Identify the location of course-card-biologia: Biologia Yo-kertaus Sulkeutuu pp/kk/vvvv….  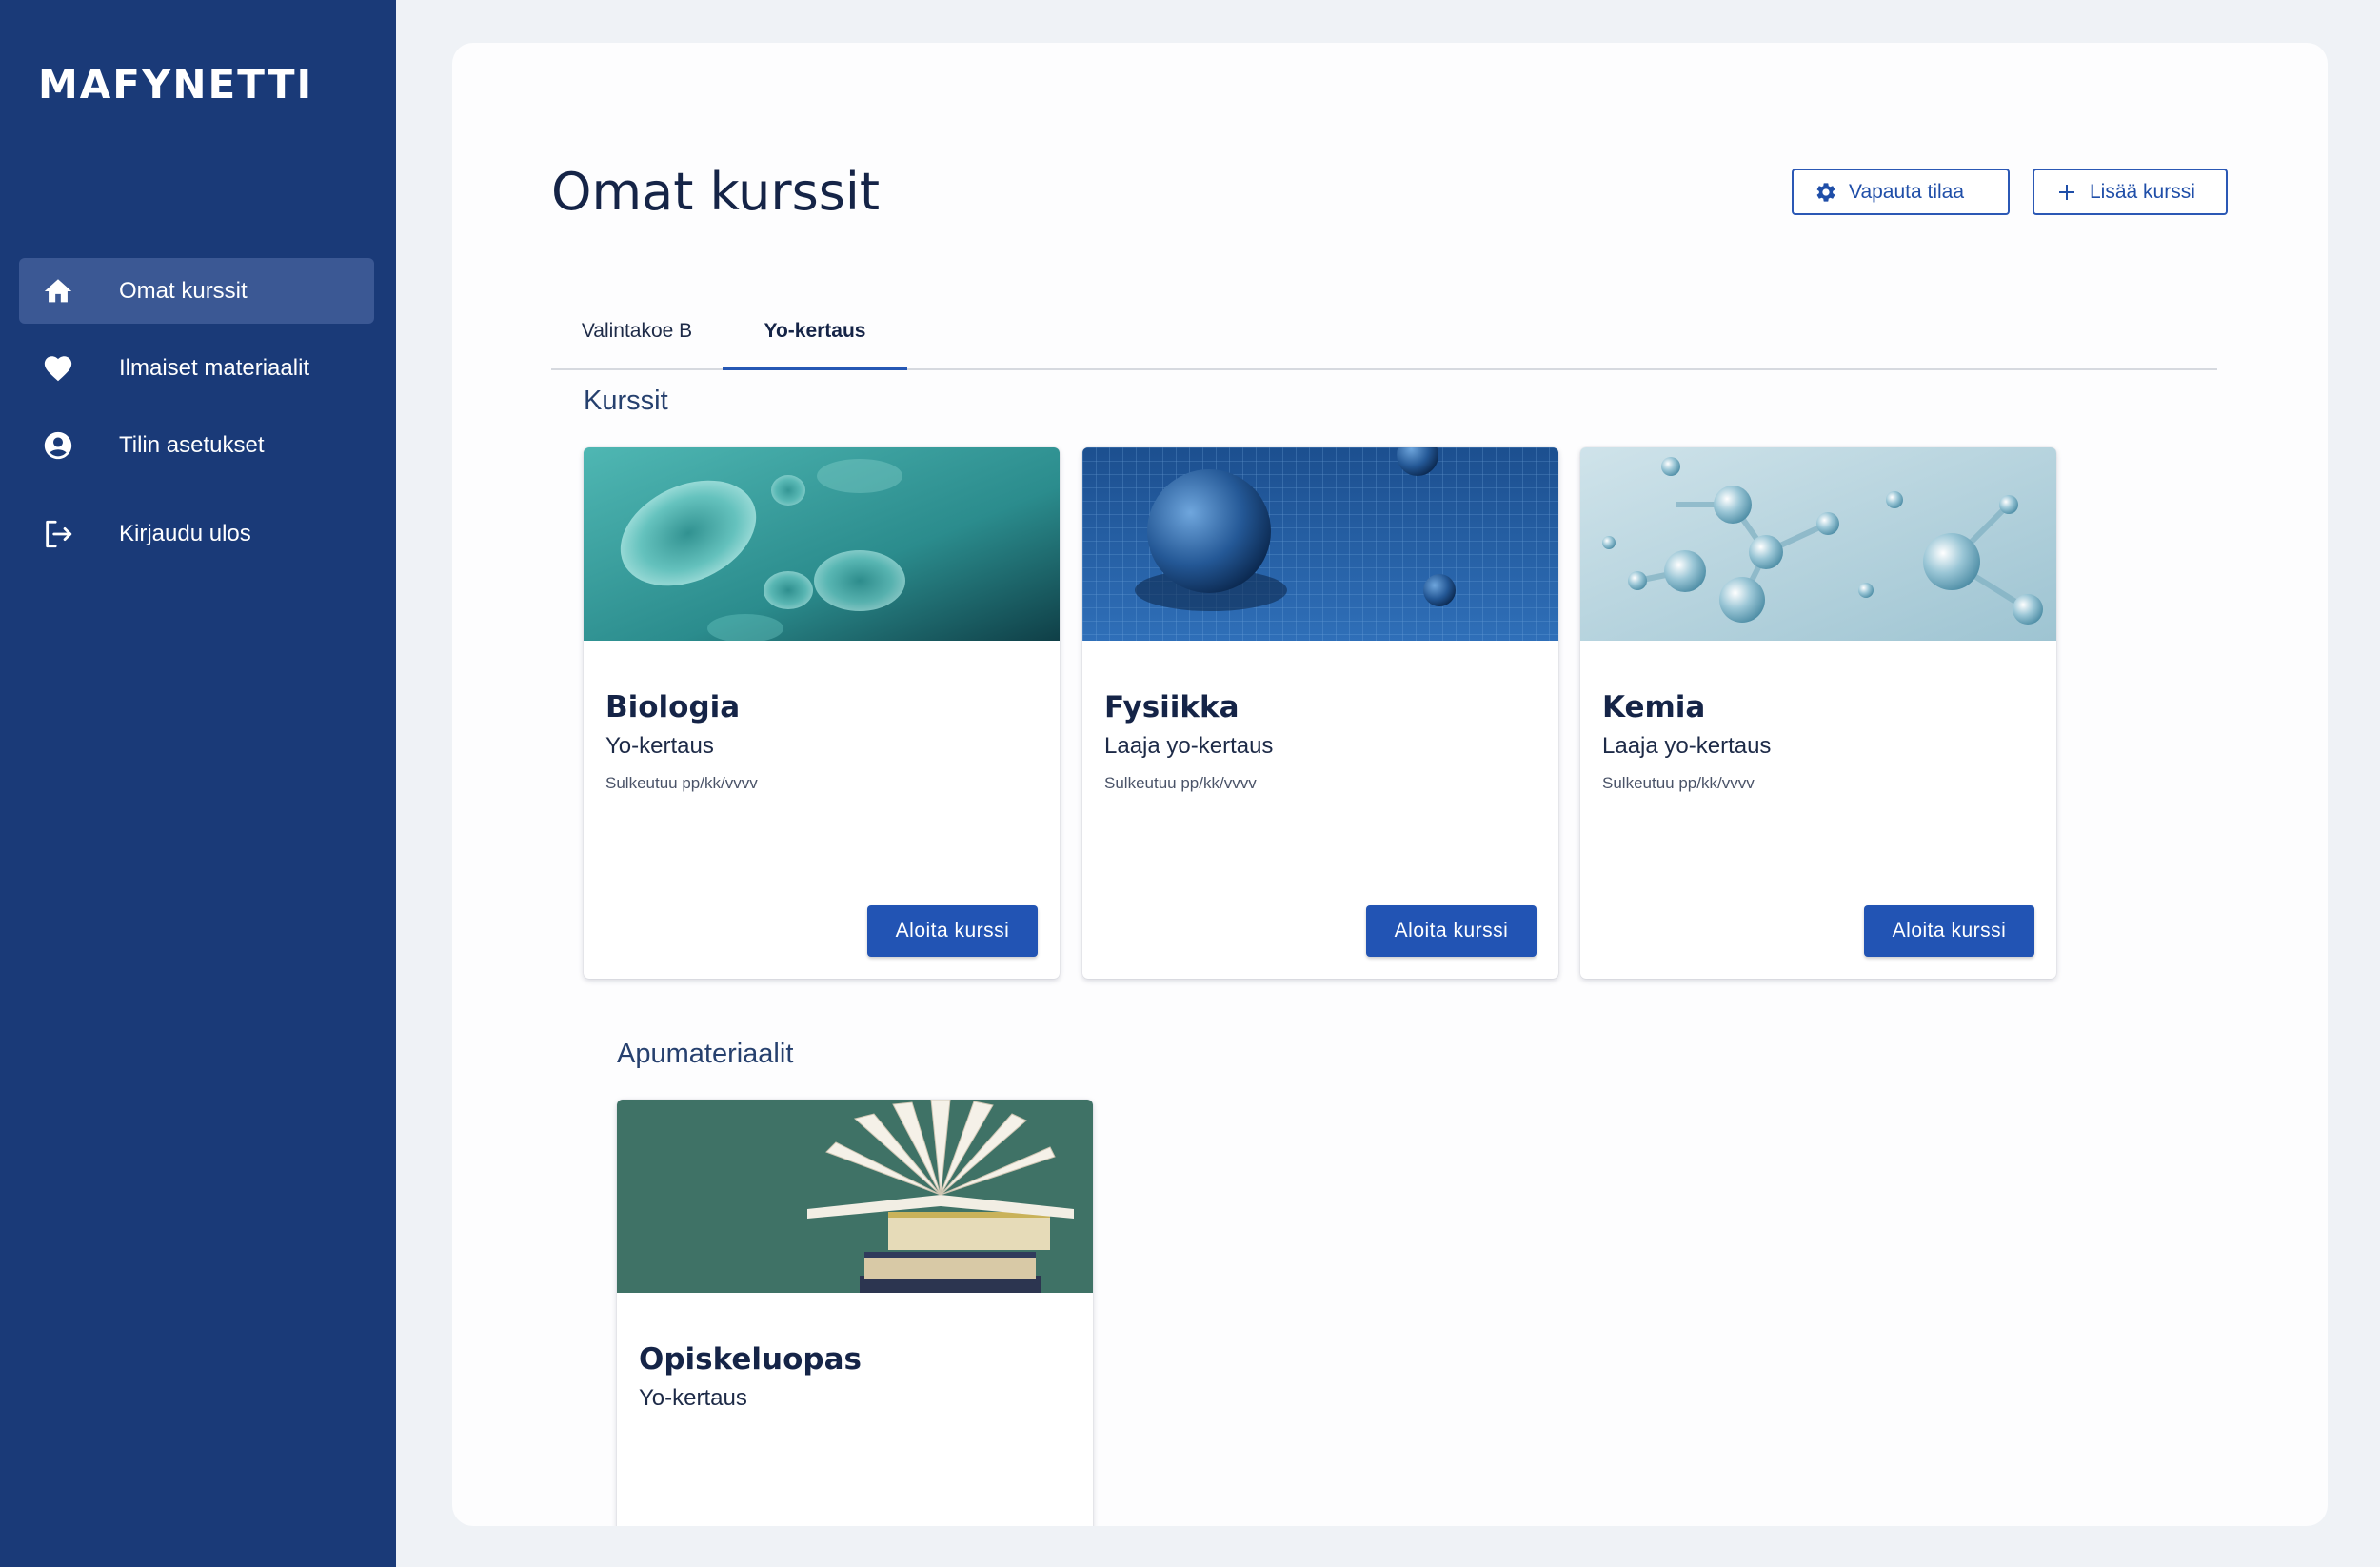
(822, 713).